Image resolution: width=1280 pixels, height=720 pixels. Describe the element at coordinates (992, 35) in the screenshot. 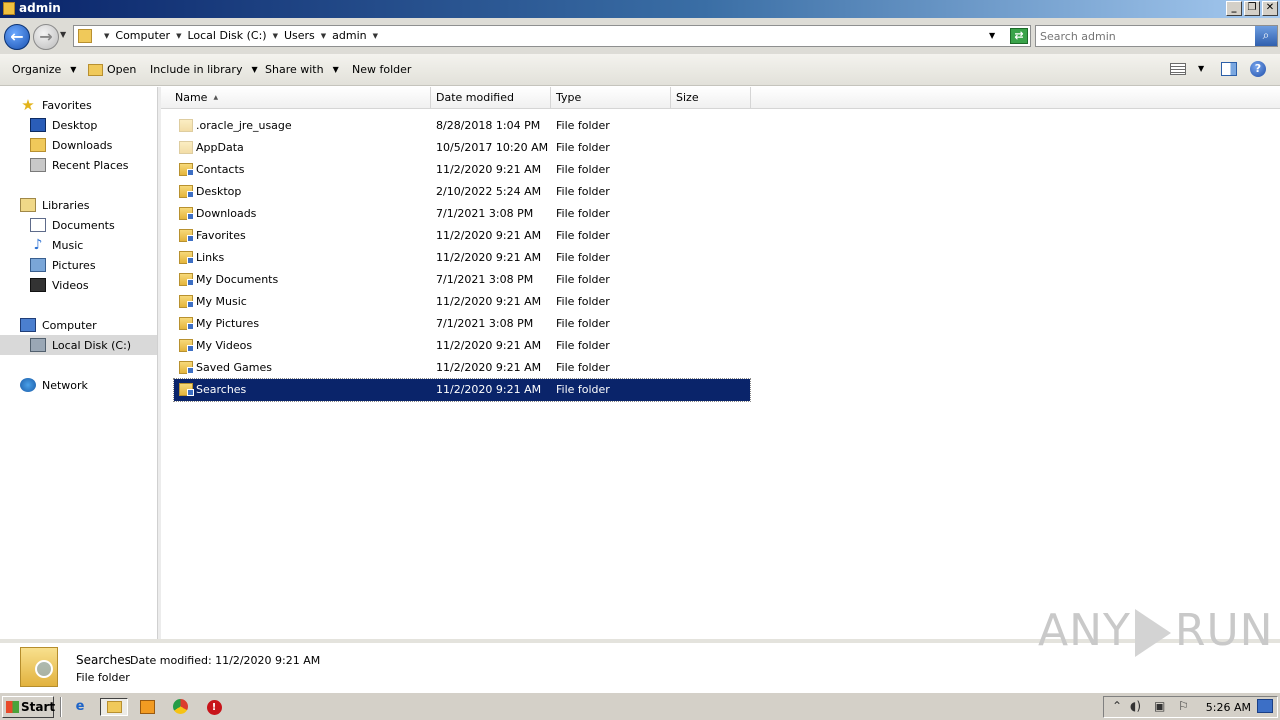

I see `address-history-dropdown: ▼` at that location.